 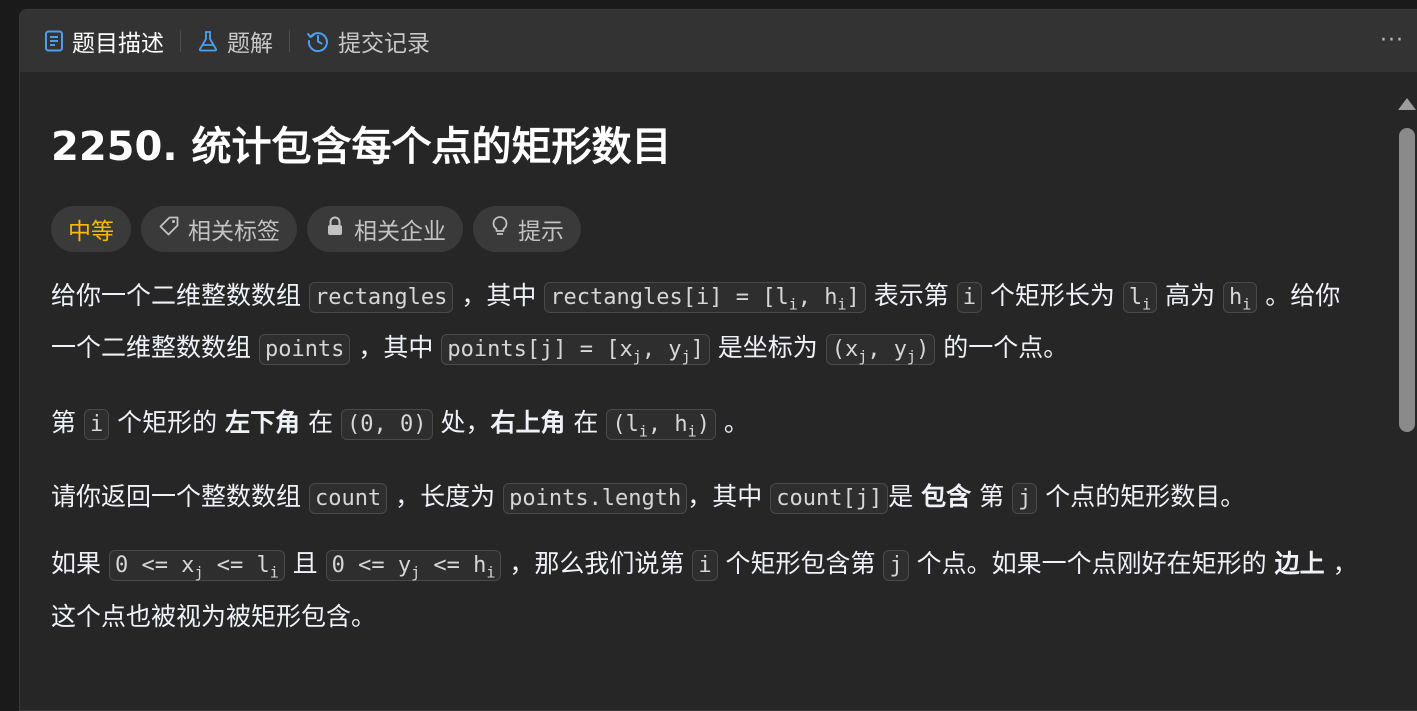 What do you see at coordinates (180, 295) in the screenshot?
I see `text: 给你一个二维整数数组` at bounding box center [180, 295].